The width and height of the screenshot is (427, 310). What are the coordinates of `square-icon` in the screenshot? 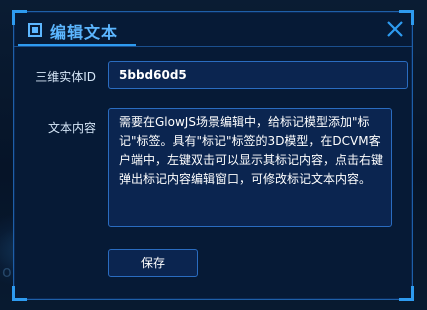 It's located at (35, 30).